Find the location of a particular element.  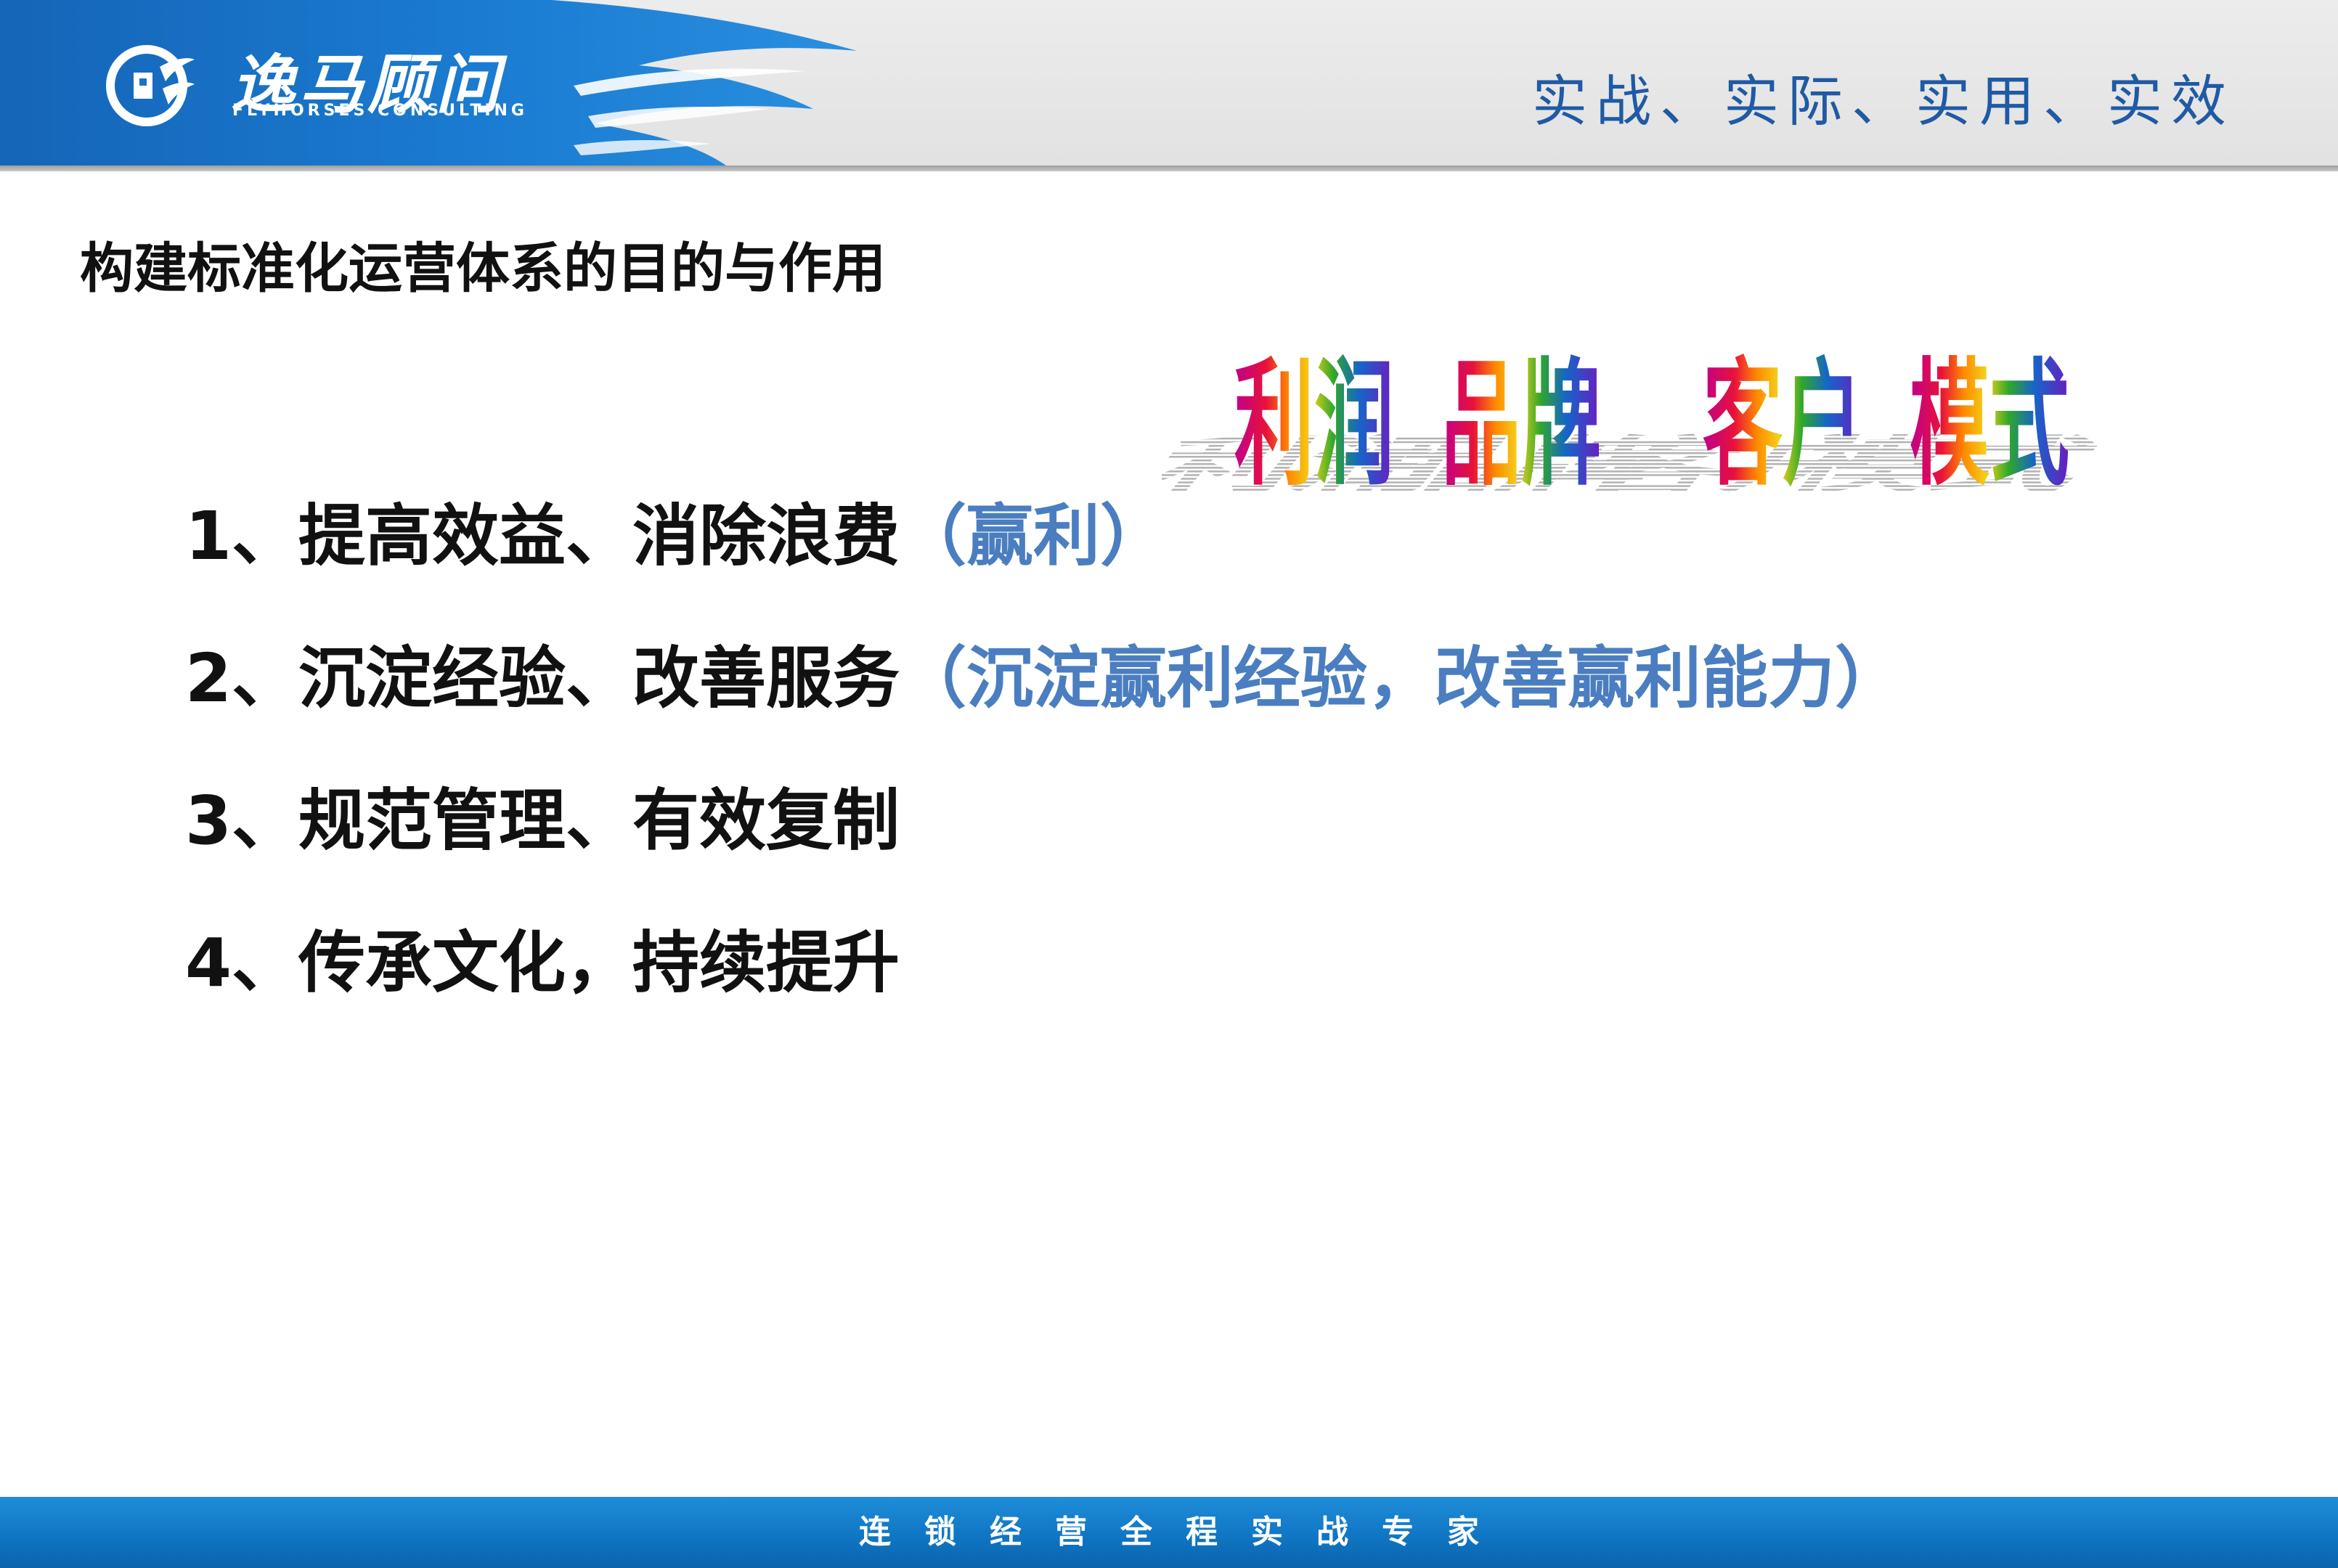

point-main-text: 1、提高效益、消除浪费 is located at coordinates (542, 536).